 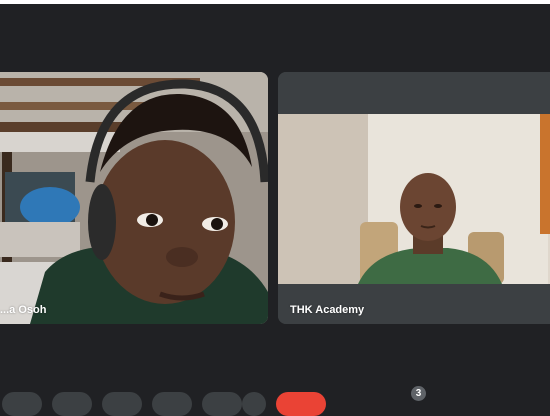 I want to click on participant-name-label: THK Academy, so click(x=327, y=310).